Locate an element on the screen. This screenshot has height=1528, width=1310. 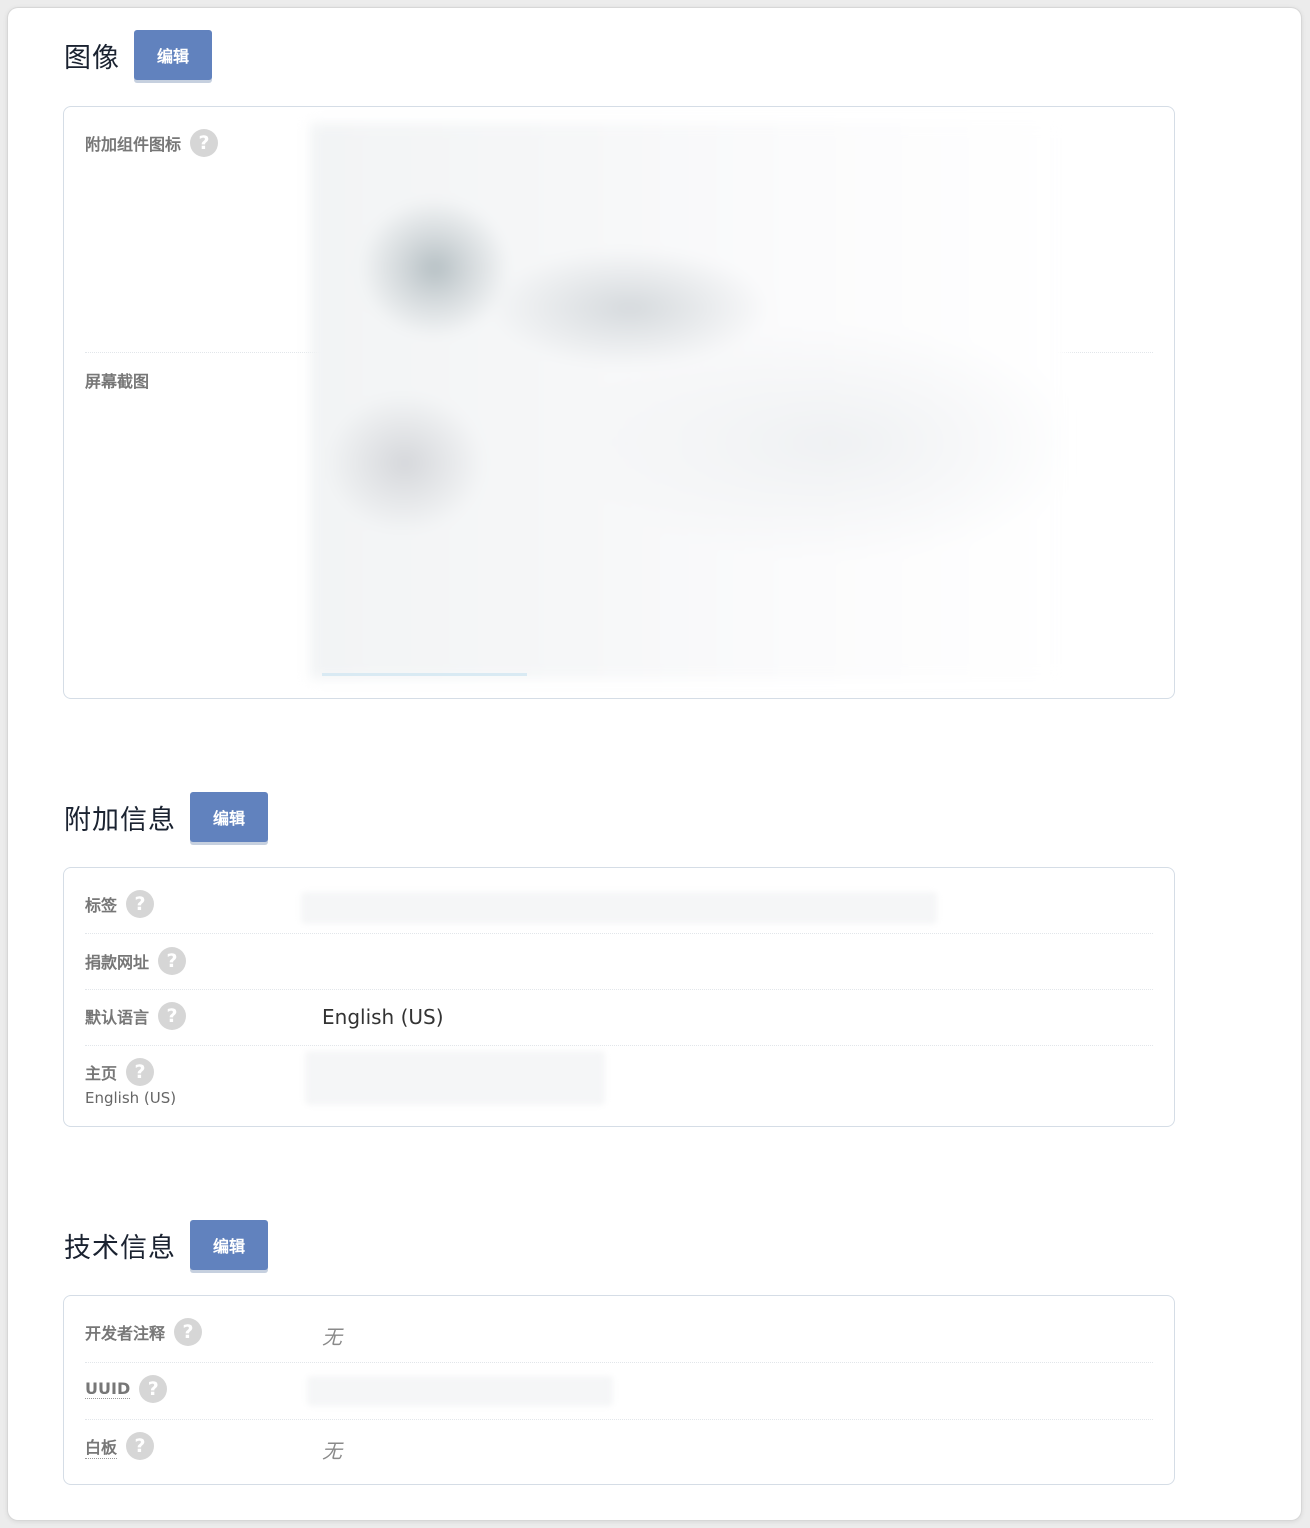
homepage-row: 主页 ? English (US) is located at coordinates (619, 1086).